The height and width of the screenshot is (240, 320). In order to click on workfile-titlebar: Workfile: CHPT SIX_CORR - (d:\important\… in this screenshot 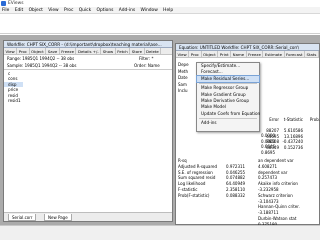, I will do `click(88, 44)`.